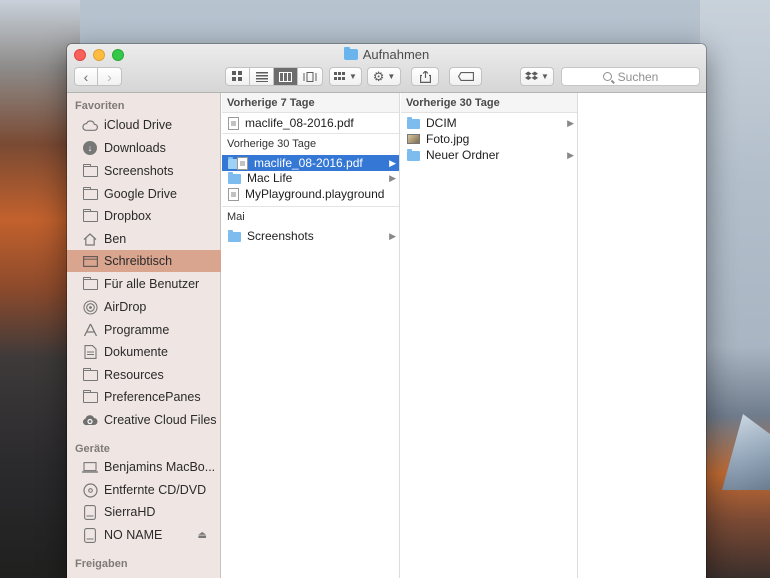 This screenshot has width=770, height=578. I want to click on sidebar-item-preferencepanes: PreferencePanes, so click(144, 397).